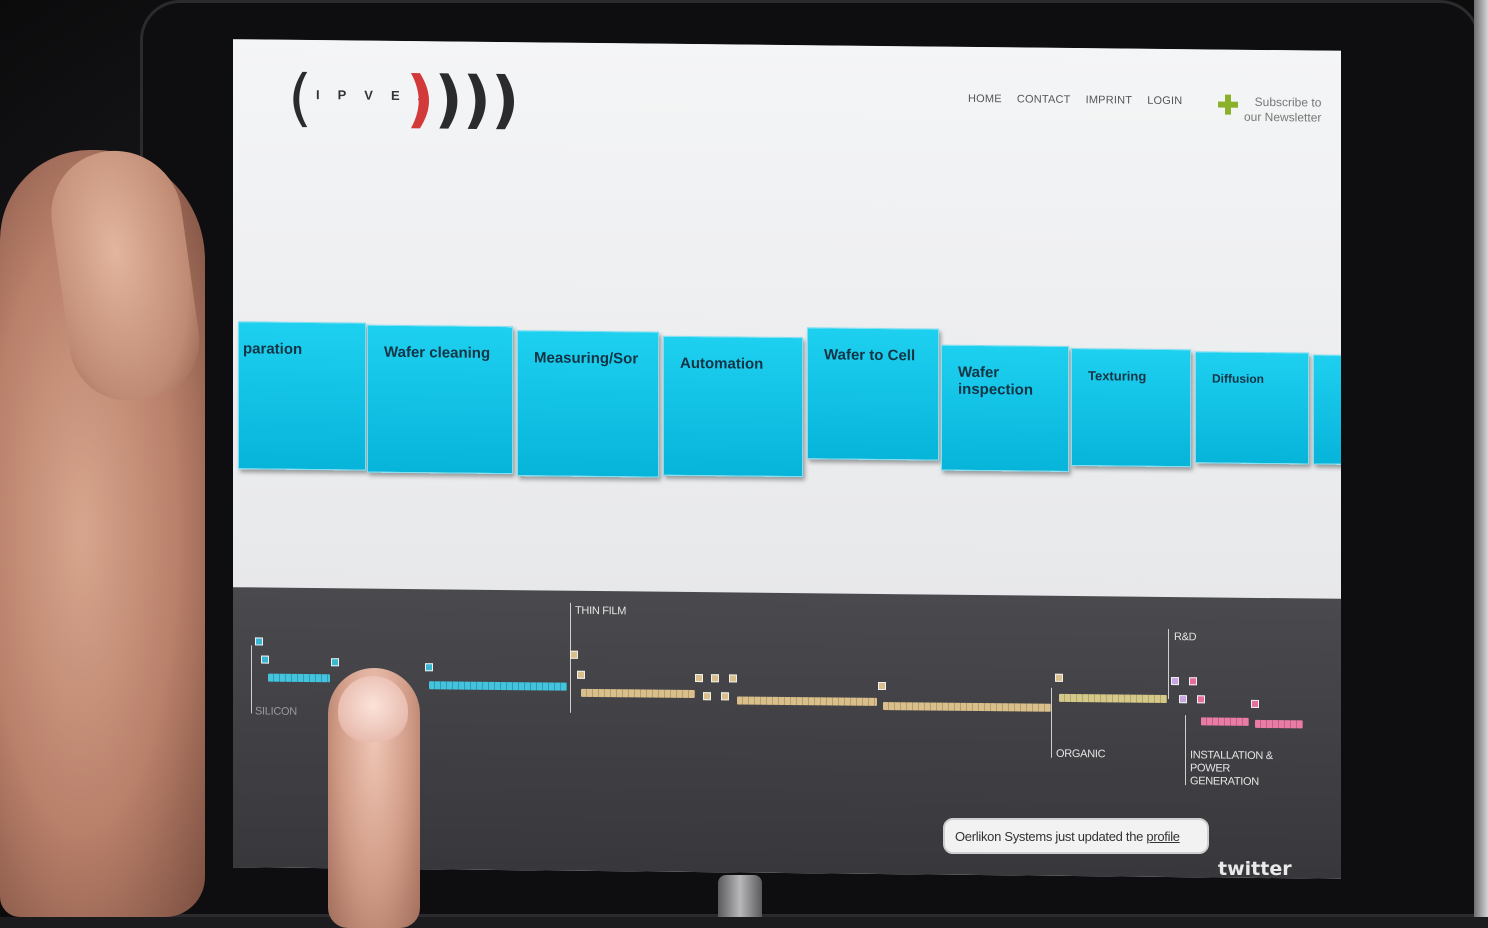  What do you see at coordinates (369, 95) in the screenshot?
I see `logo-letter: V` at bounding box center [369, 95].